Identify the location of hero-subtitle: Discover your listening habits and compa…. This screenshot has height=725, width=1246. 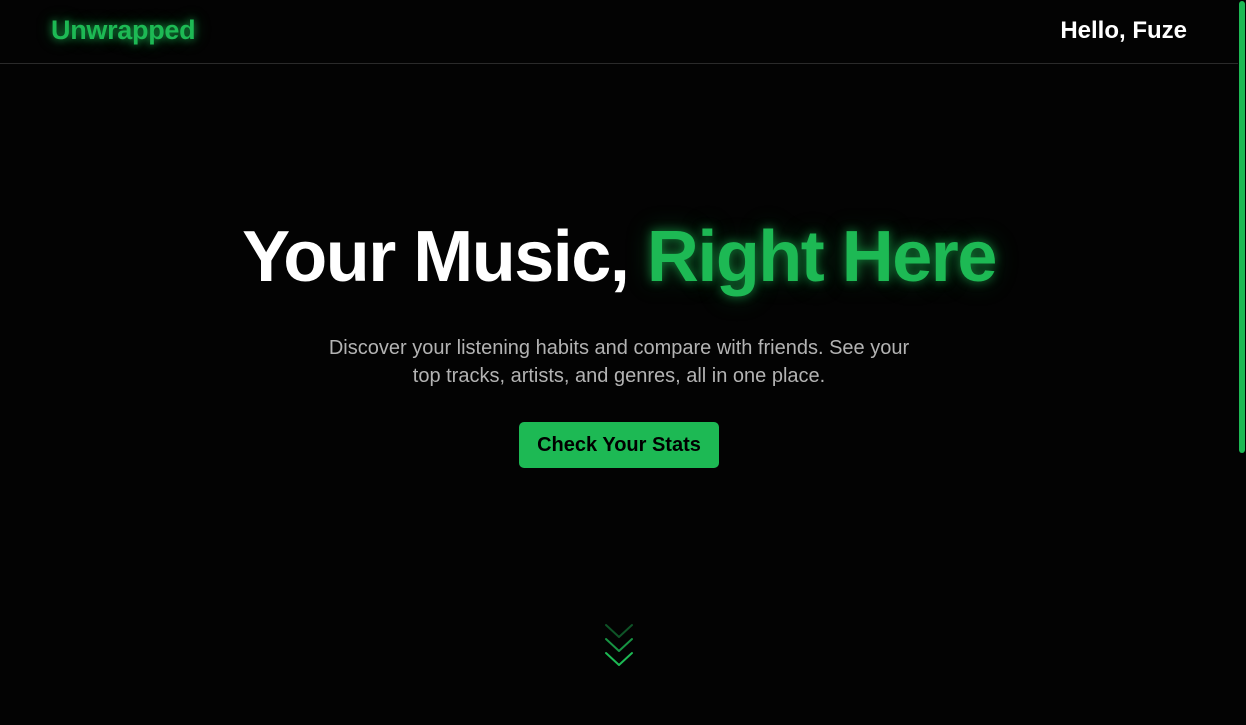
(619, 362).